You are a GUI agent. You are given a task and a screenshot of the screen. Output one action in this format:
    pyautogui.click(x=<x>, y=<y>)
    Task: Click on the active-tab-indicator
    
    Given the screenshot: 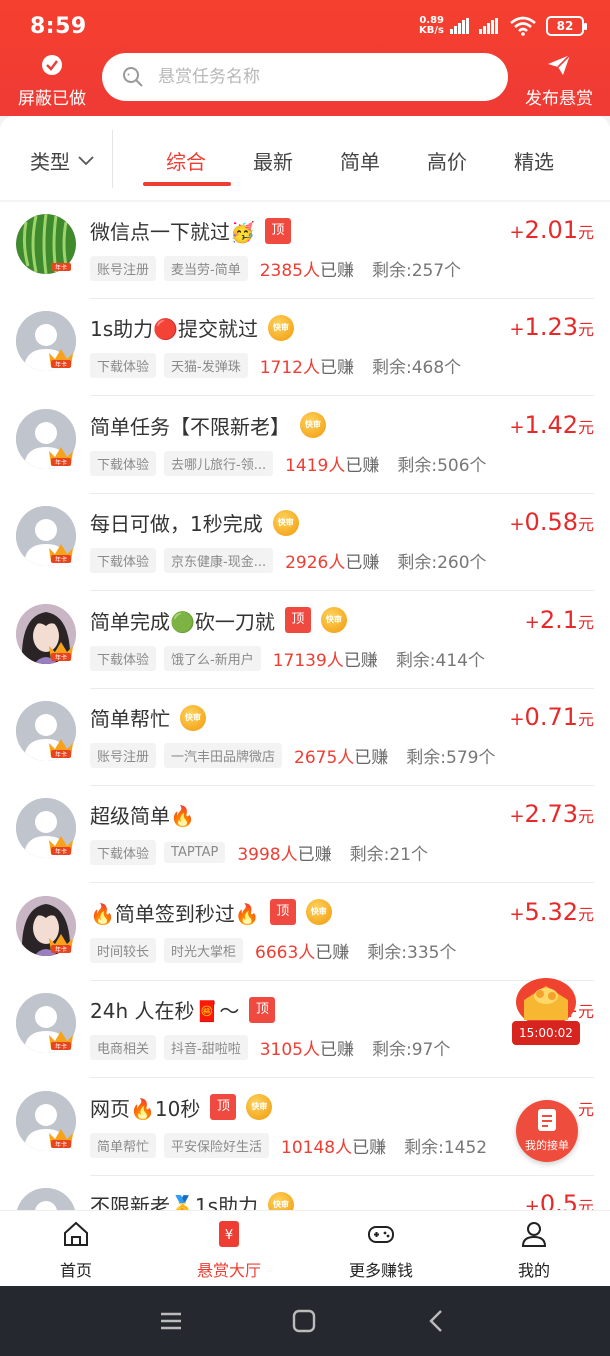 What is the action you would take?
    pyautogui.click(x=187, y=184)
    